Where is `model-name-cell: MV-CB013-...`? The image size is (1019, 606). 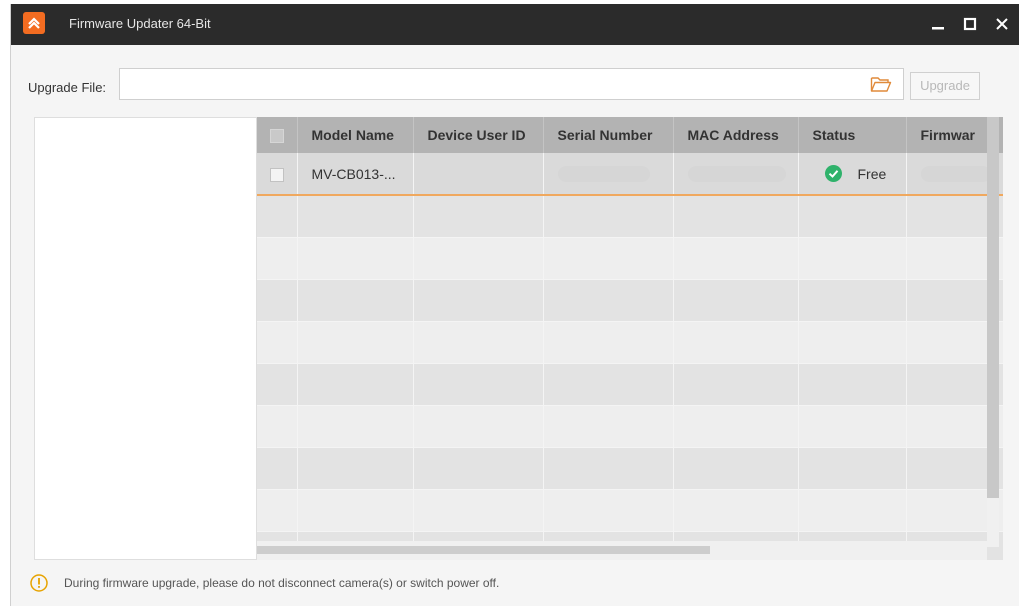 model-name-cell: MV-CB013-... is located at coordinates (355, 174).